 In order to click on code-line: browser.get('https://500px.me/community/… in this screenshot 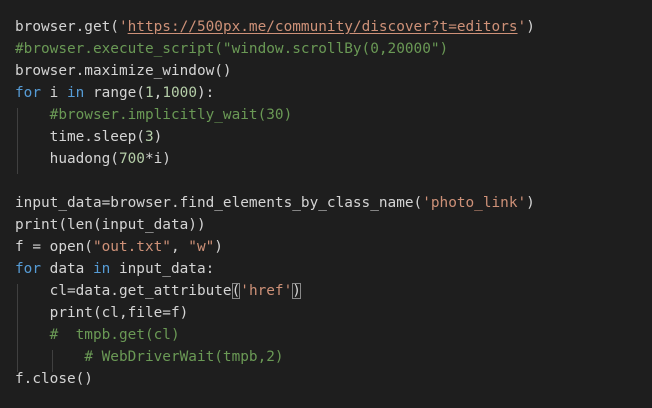, I will do `click(275, 27)`.